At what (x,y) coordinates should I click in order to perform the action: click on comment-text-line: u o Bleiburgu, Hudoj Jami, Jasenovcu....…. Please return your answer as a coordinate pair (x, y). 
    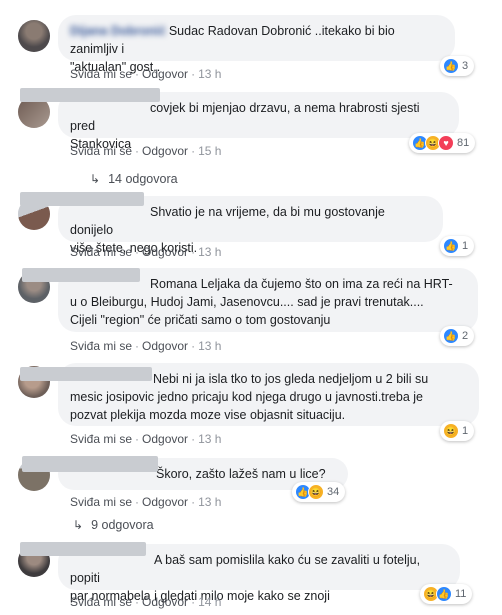
    Looking at the image, I should click on (247, 302).